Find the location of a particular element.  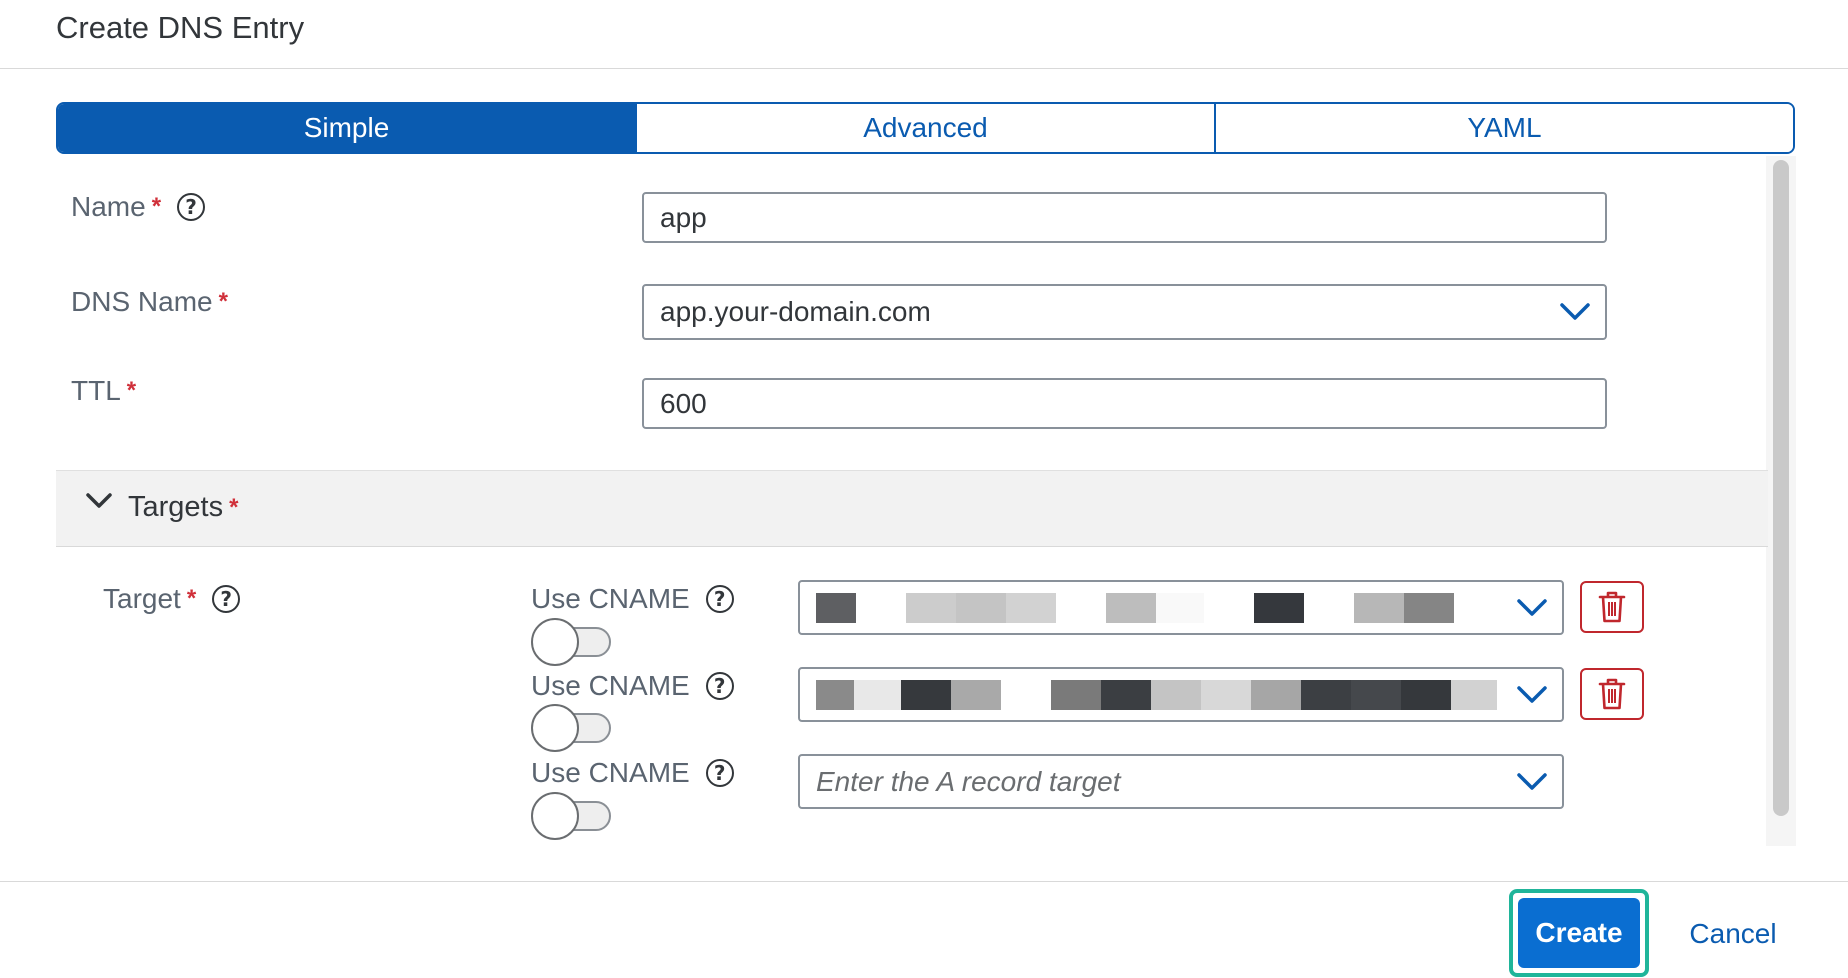

create-button: Create is located at coordinates (1579, 933).